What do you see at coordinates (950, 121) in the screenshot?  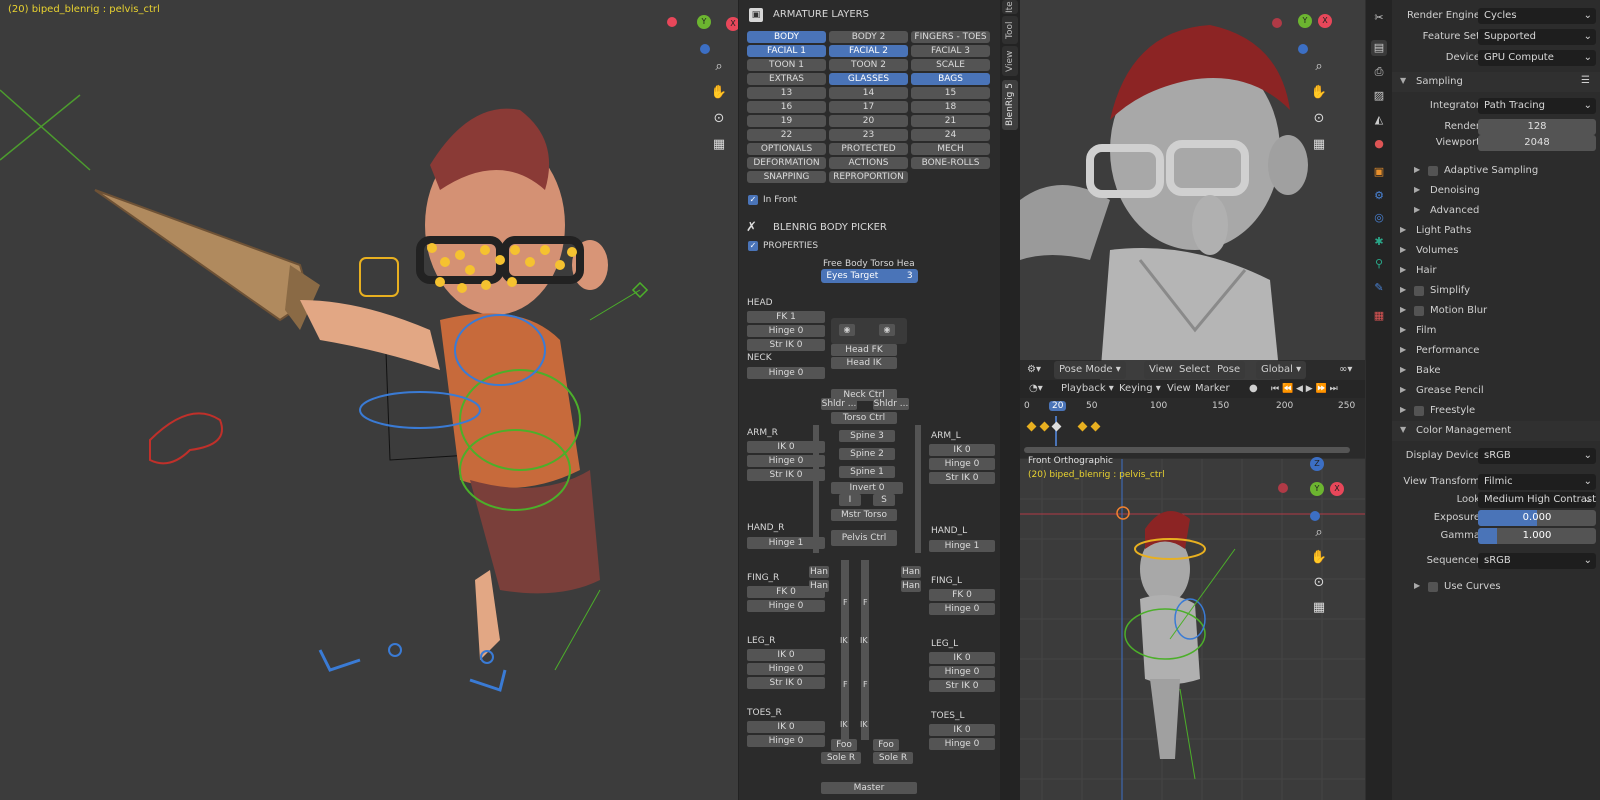 I see `layer-button: 21` at bounding box center [950, 121].